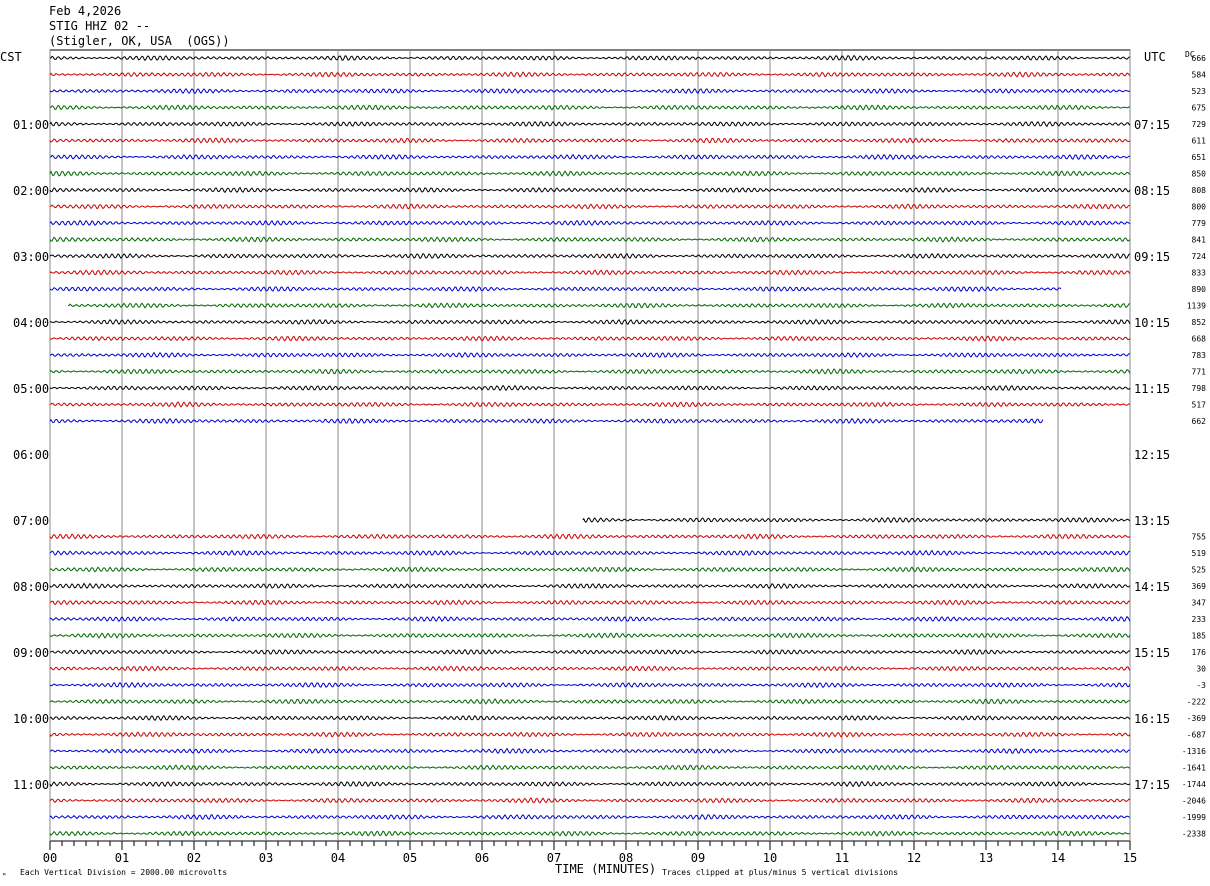 The image size is (1210, 886). I want to click on left-time-label: 01:00, so click(31, 125).